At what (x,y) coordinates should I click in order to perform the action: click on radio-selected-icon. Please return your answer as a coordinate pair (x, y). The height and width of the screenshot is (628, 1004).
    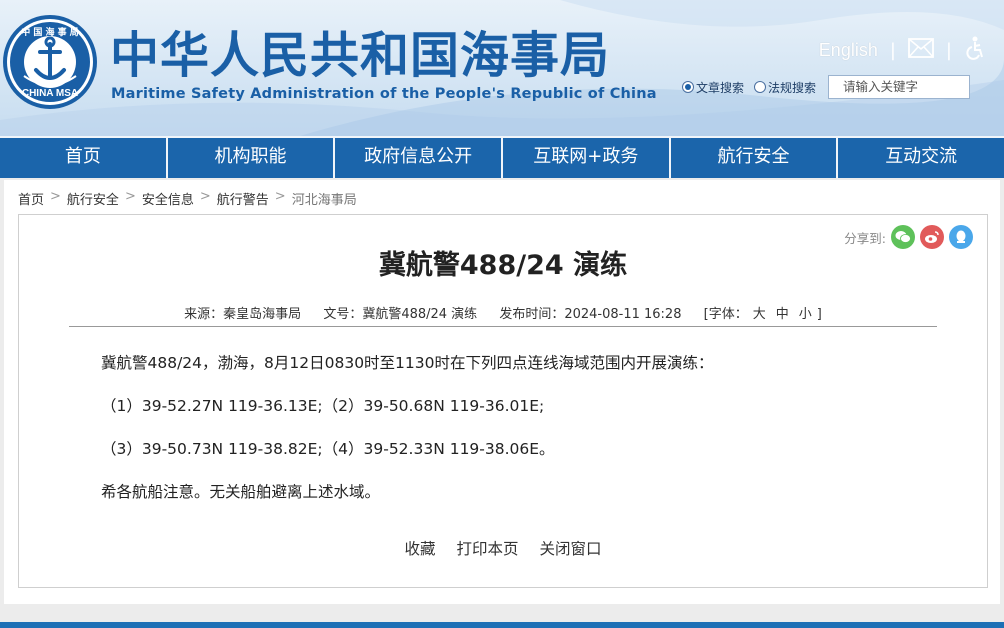
    Looking at the image, I should click on (688, 87).